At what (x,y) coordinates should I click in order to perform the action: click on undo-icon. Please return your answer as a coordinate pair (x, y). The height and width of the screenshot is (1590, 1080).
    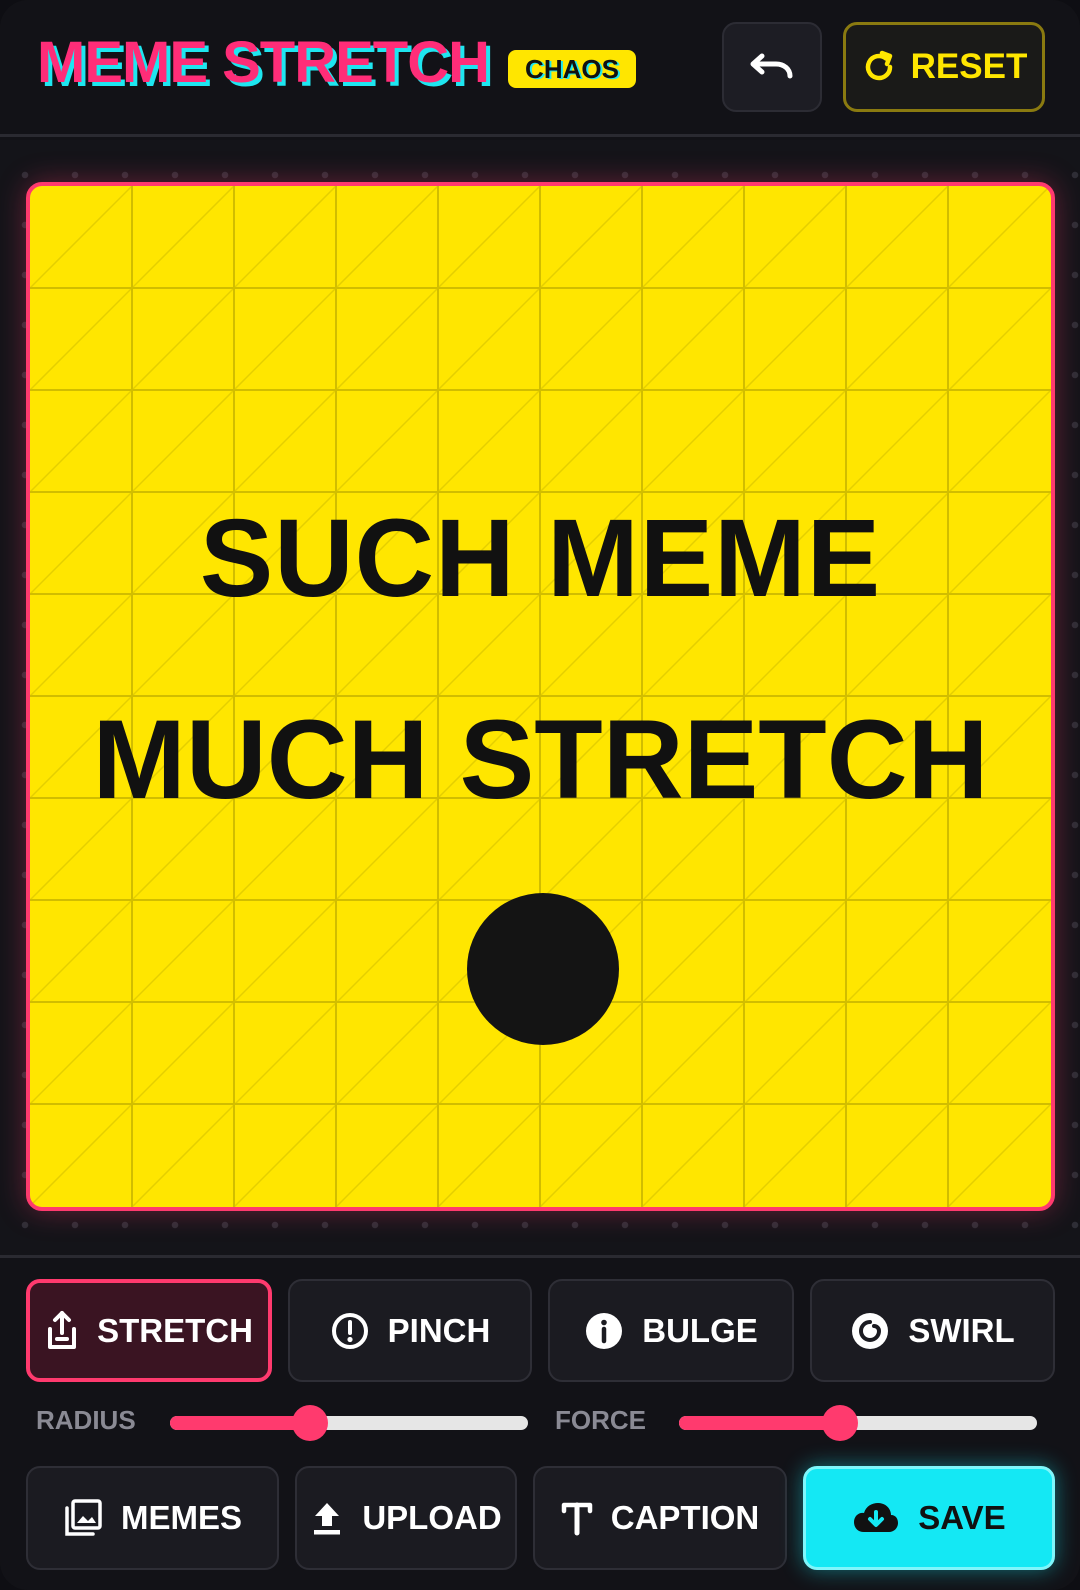
    Looking at the image, I should click on (772, 67).